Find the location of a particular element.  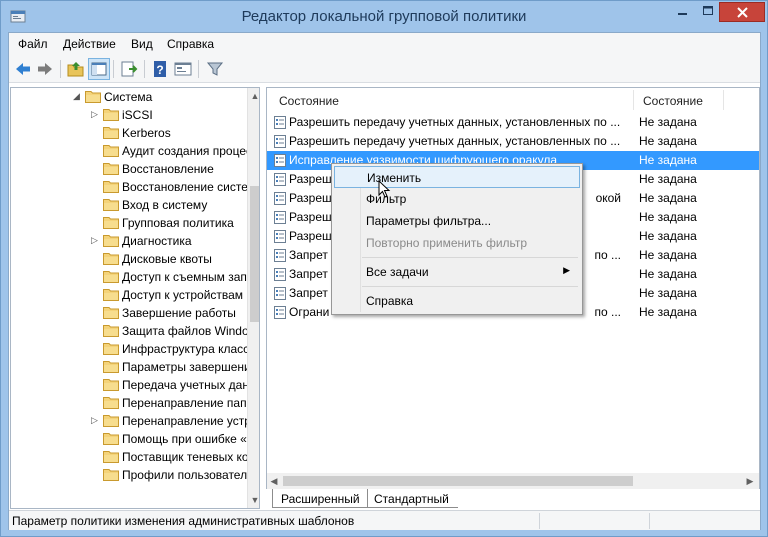

tree-item: Защита файлов Window is located at coordinates (134, 331).